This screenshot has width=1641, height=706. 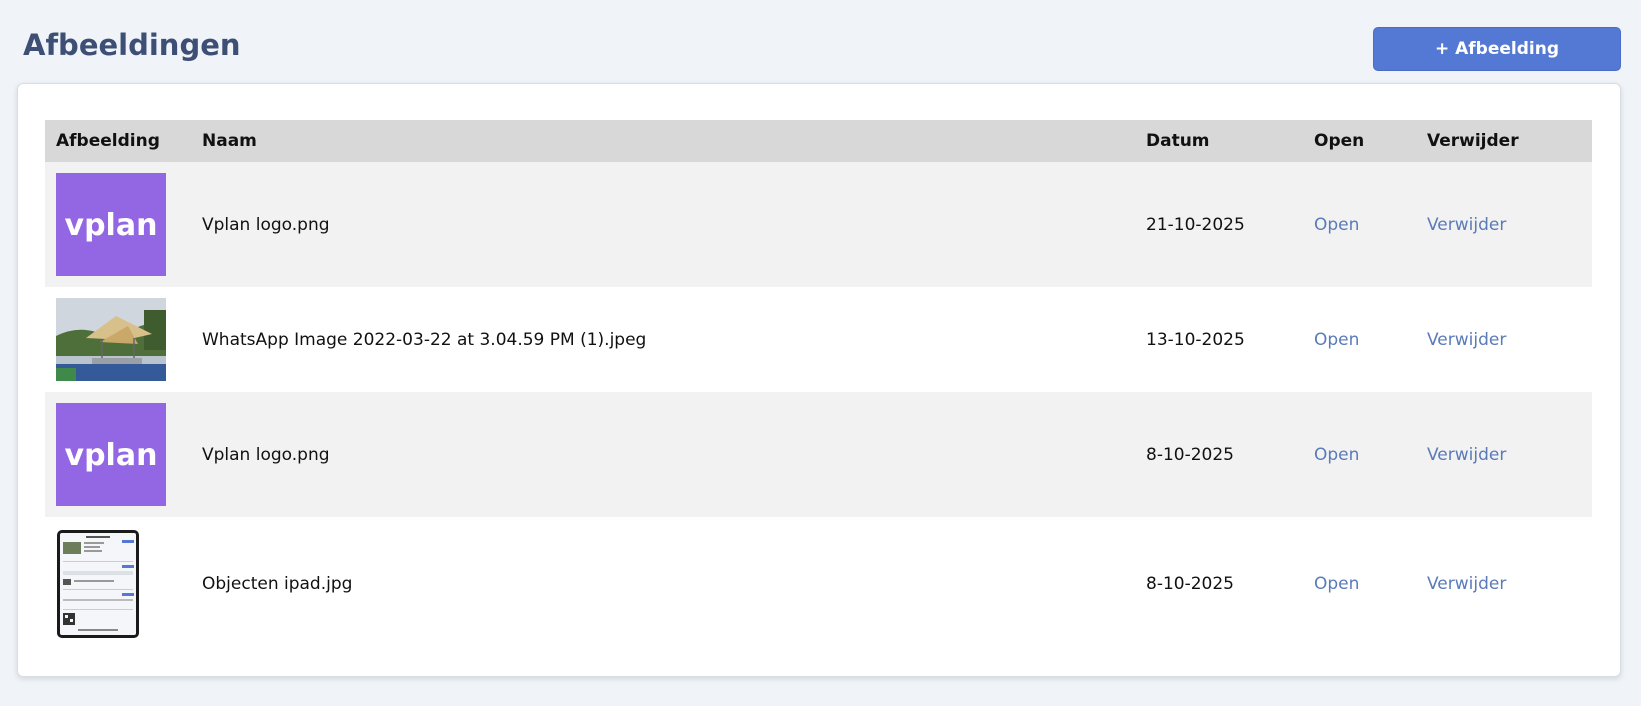 I want to click on file-name: Objecten ipad.jpg, so click(x=277, y=584).